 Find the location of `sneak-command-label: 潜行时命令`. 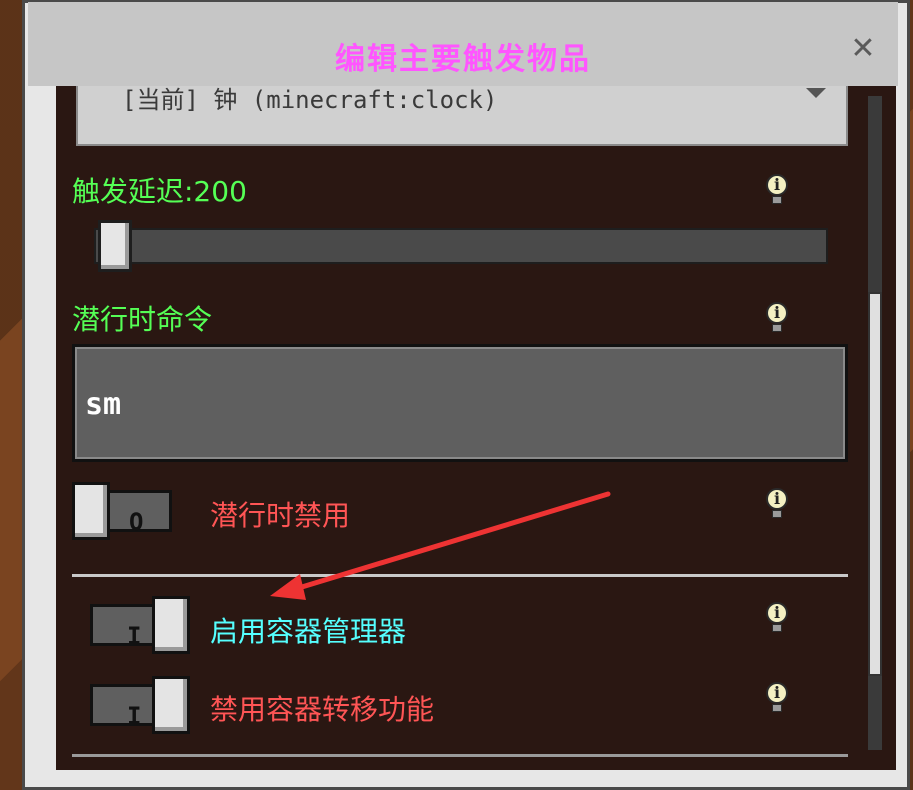

sneak-command-label: 潜行时命令 is located at coordinates (142, 319).